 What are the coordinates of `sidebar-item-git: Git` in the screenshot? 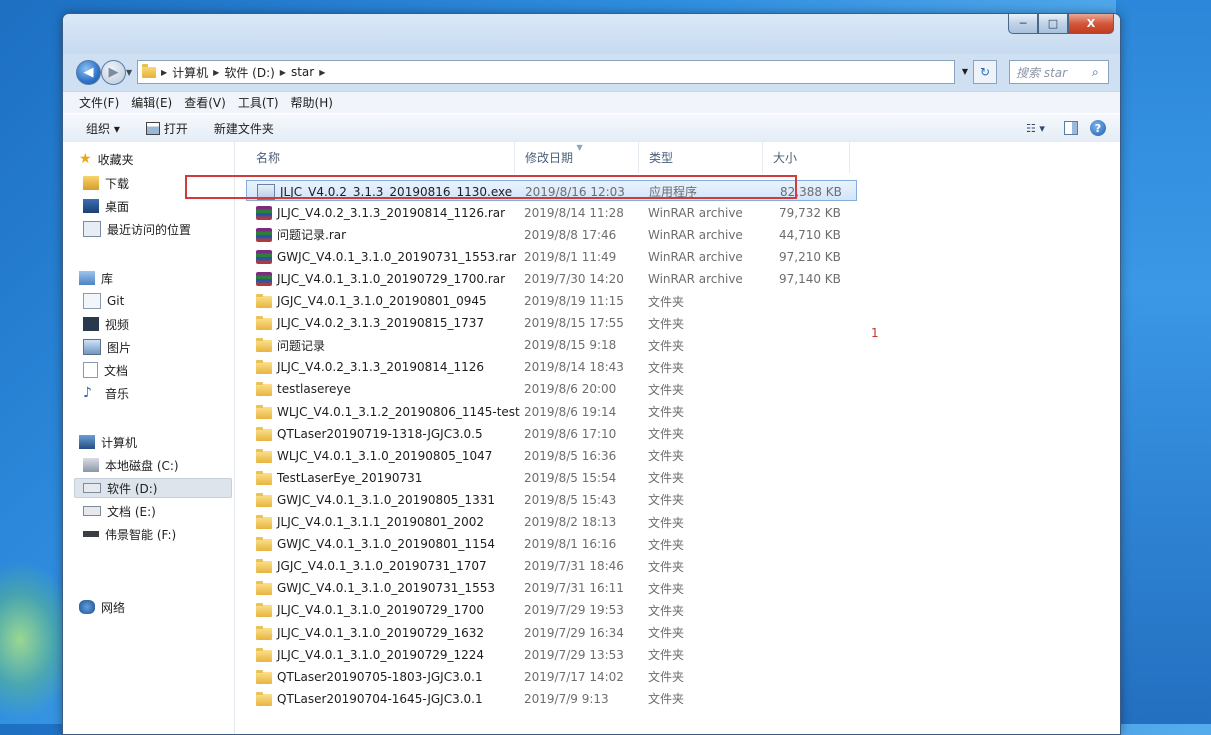 It's located at (103, 301).